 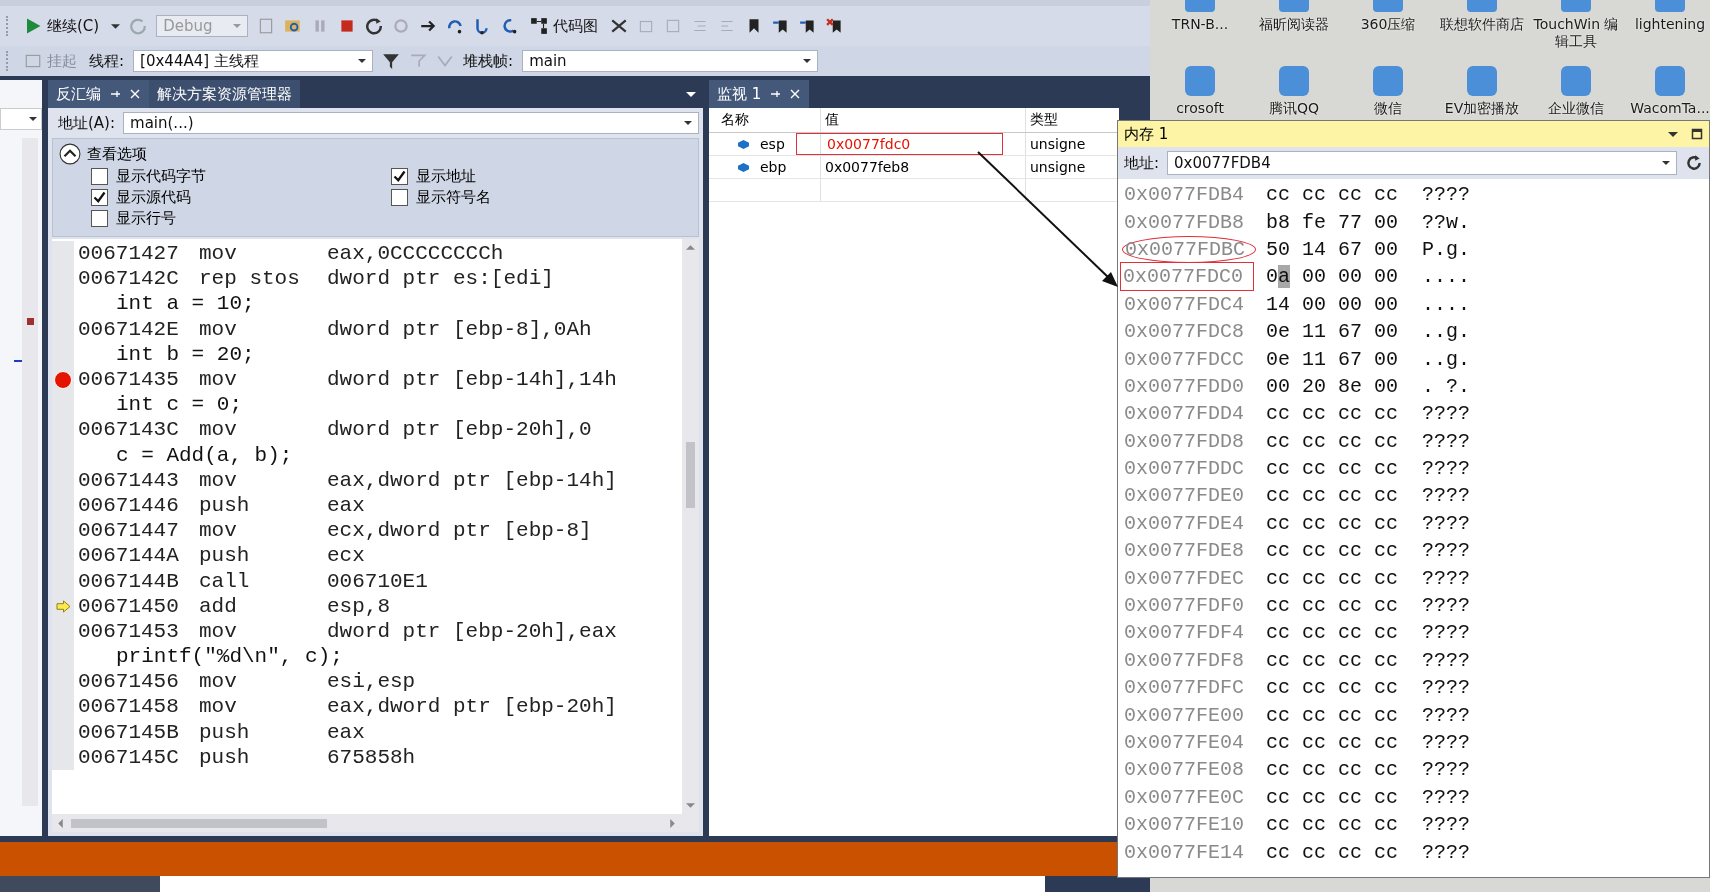 What do you see at coordinates (1482, 108) in the screenshot?
I see `icon-label: EV加密播放` at bounding box center [1482, 108].